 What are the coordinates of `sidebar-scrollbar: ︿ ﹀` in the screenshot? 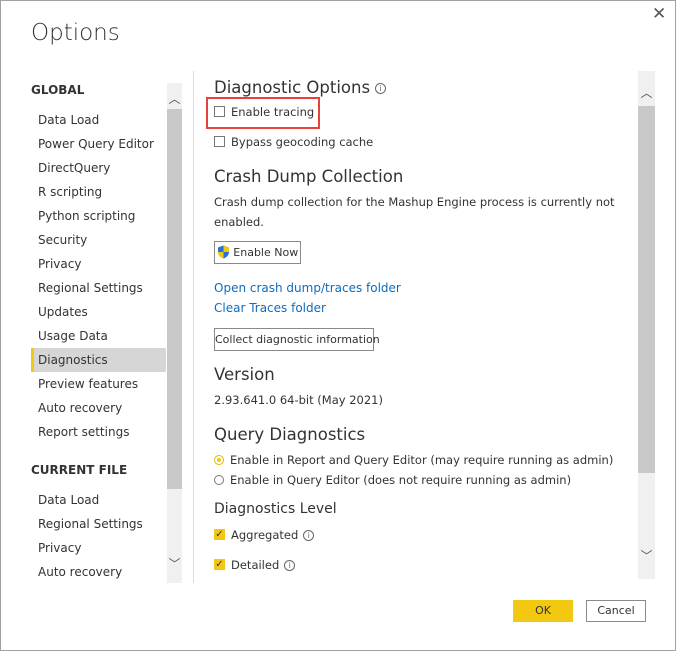 It's located at (174, 333).